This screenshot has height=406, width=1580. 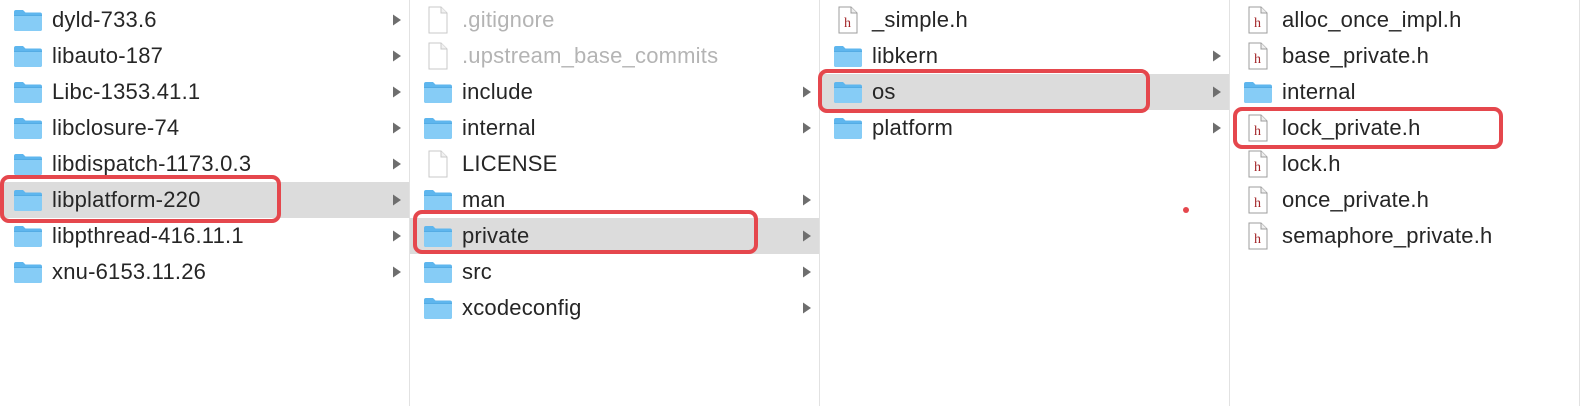 I want to click on list-item-alloc-once-impl-h: h alloc_once_impl.h, so click(x=1404, y=20).